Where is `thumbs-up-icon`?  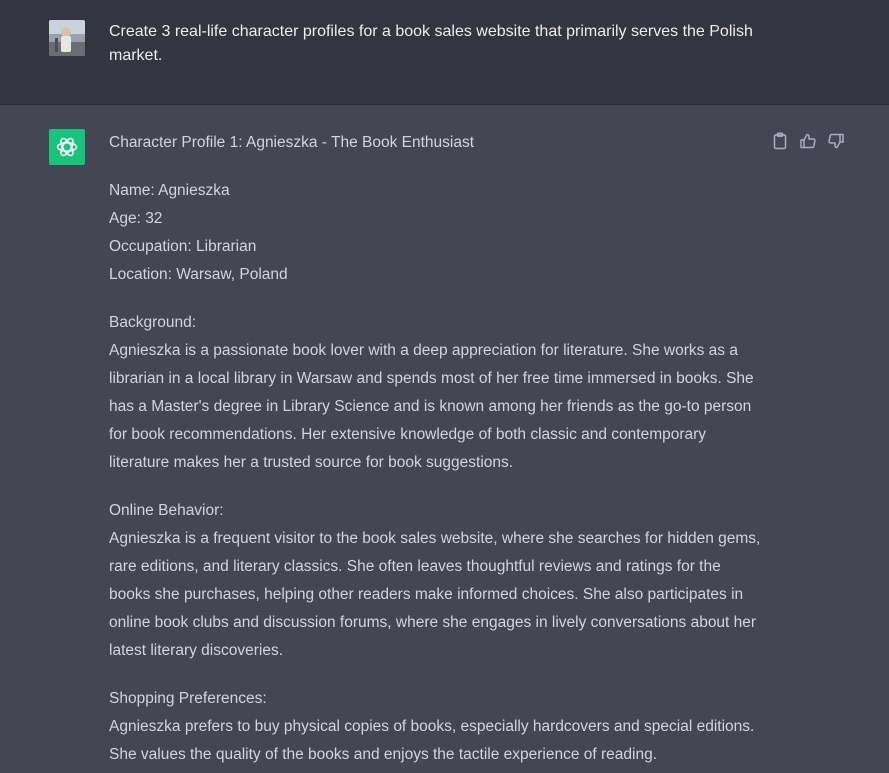 thumbs-up-icon is located at coordinates (808, 141).